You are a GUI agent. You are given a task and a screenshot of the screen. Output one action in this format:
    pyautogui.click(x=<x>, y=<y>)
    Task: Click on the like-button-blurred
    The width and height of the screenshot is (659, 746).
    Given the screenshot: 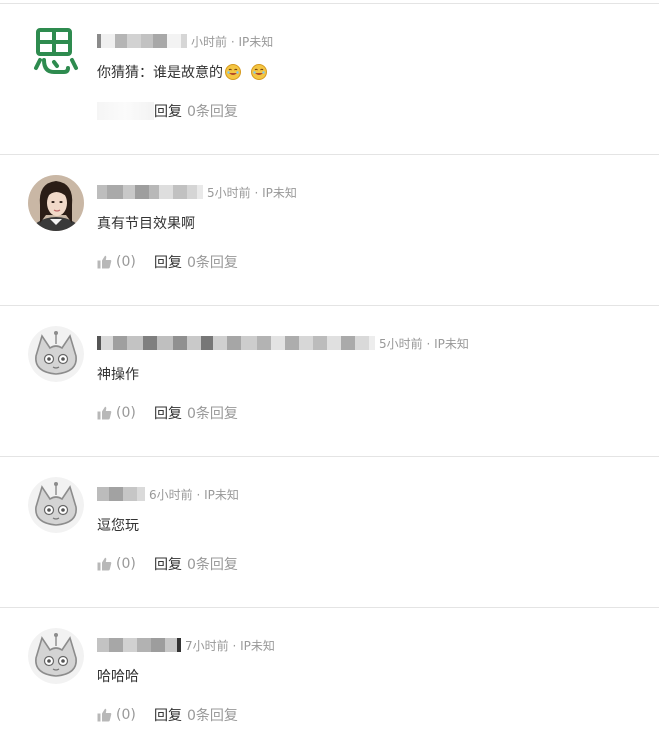 What is the action you would take?
    pyautogui.click(x=125, y=111)
    